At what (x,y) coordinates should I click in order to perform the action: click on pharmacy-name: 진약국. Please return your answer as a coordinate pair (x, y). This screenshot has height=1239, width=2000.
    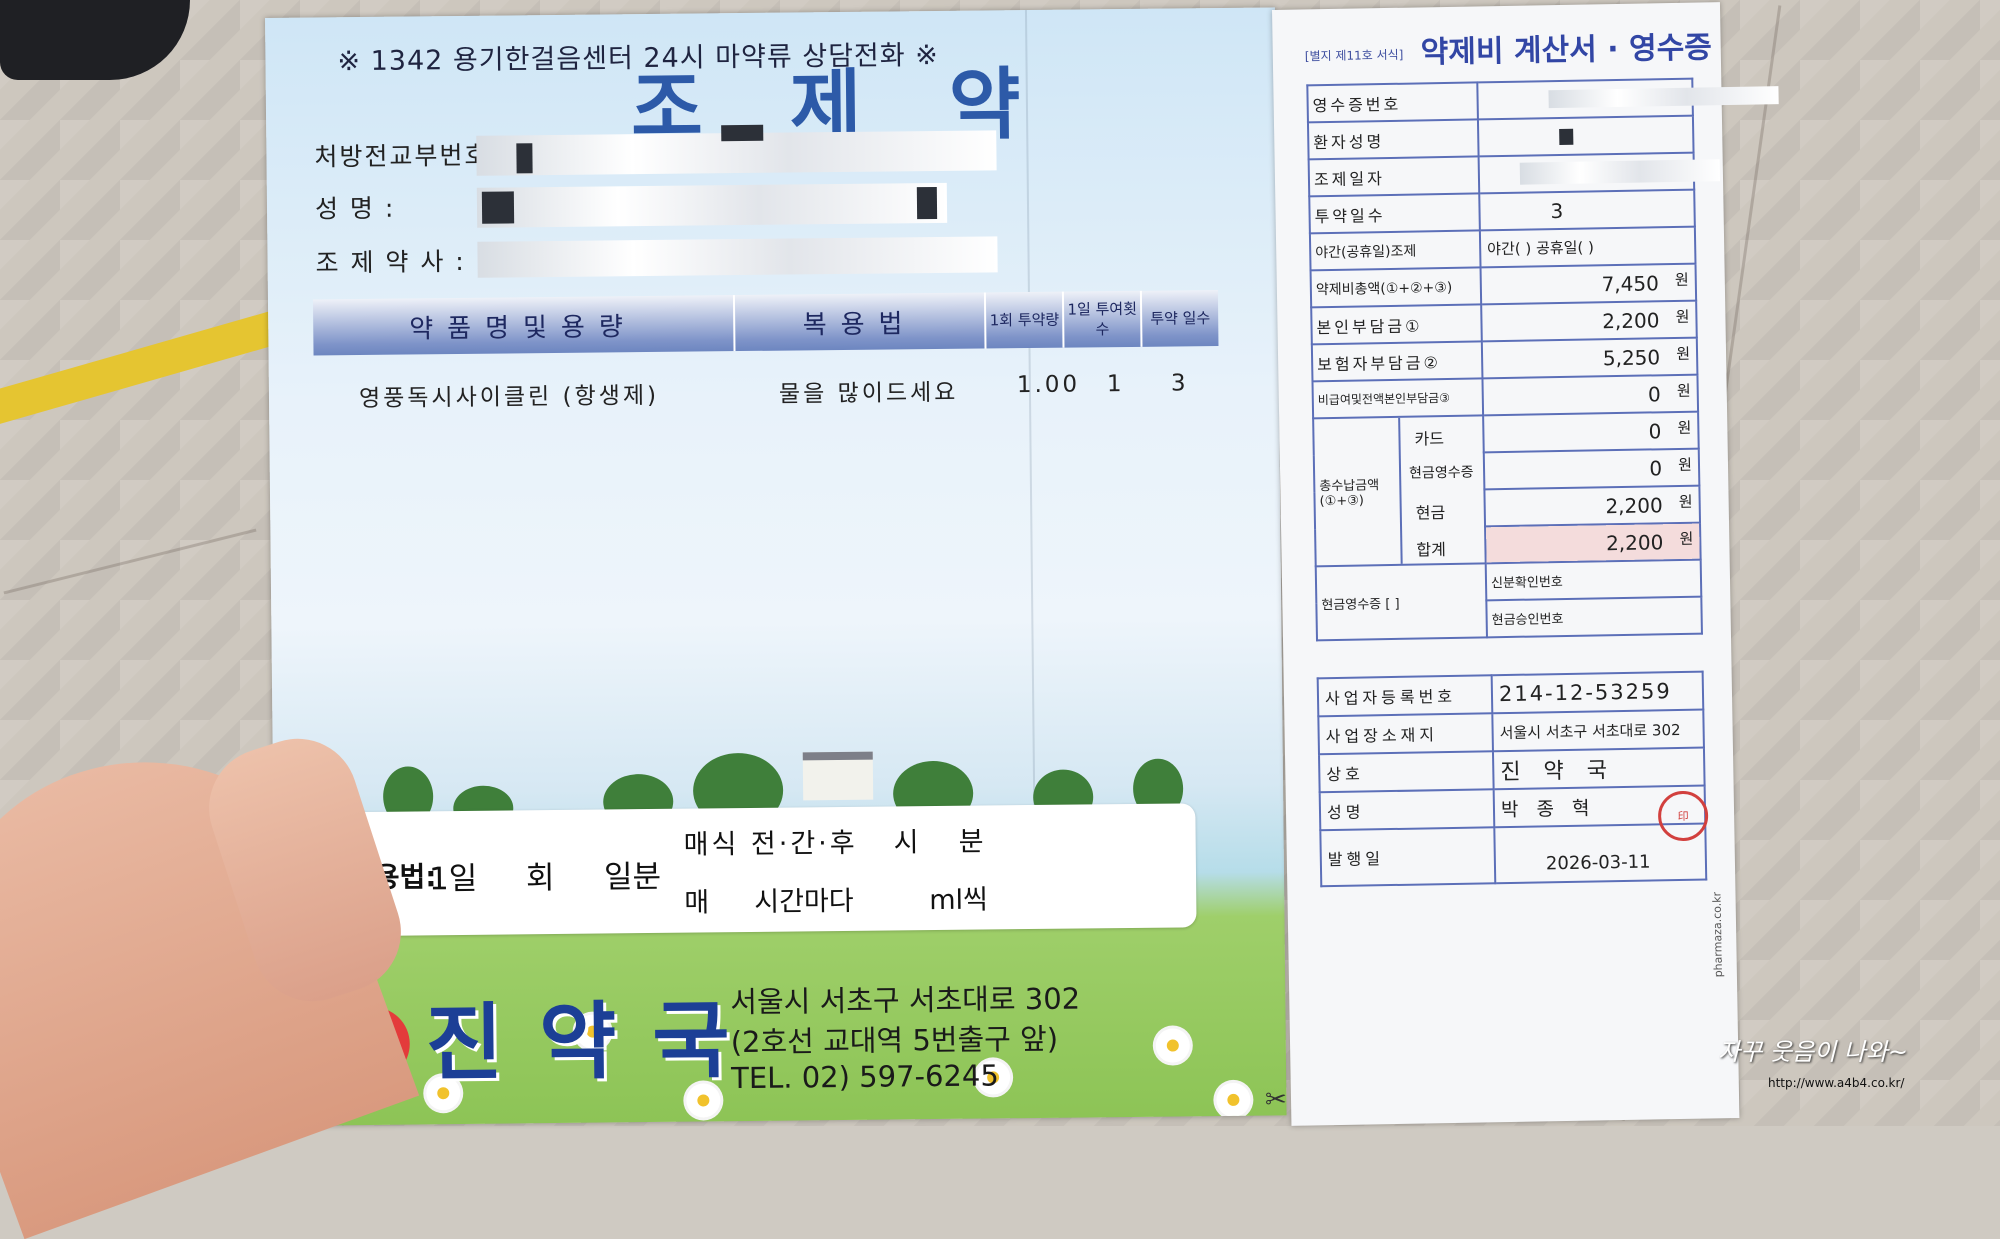
    Looking at the image, I should click on (596, 1041).